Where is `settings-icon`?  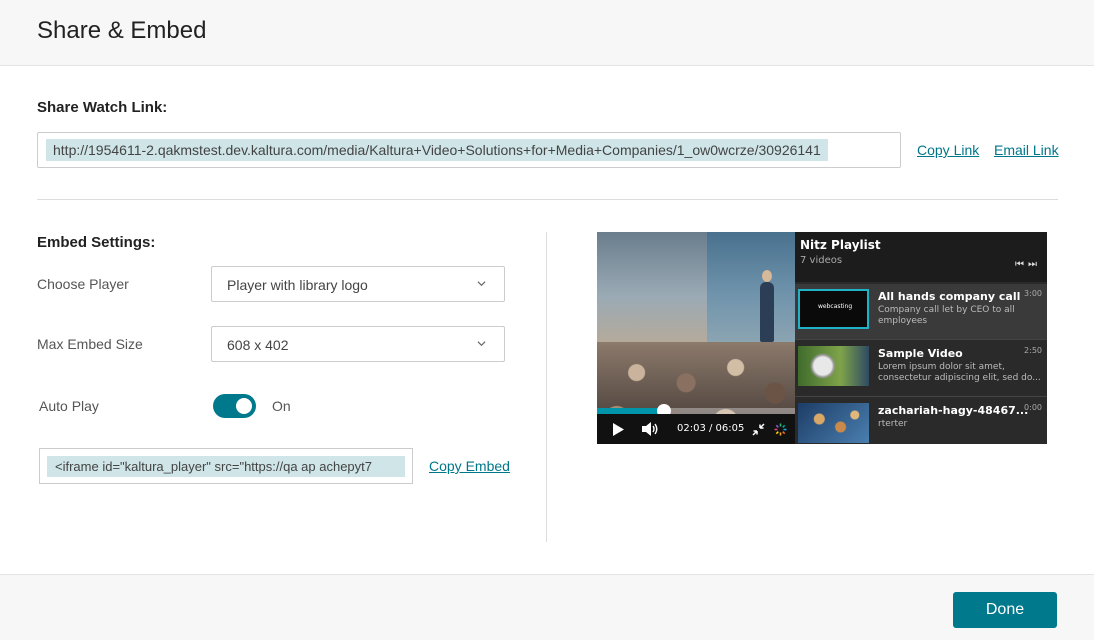 settings-icon is located at coordinates (780, 429).